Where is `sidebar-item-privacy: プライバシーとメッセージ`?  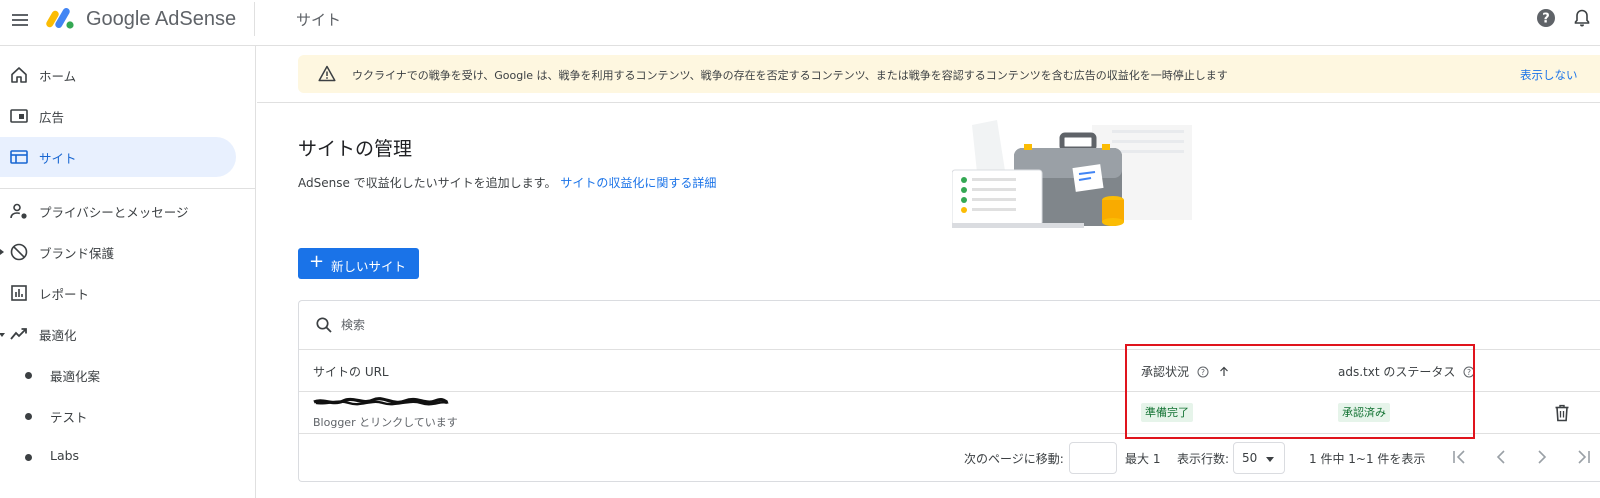
sidebar-item-privacy: プライバシーとメッセージ is located at coordinates (118, 211).